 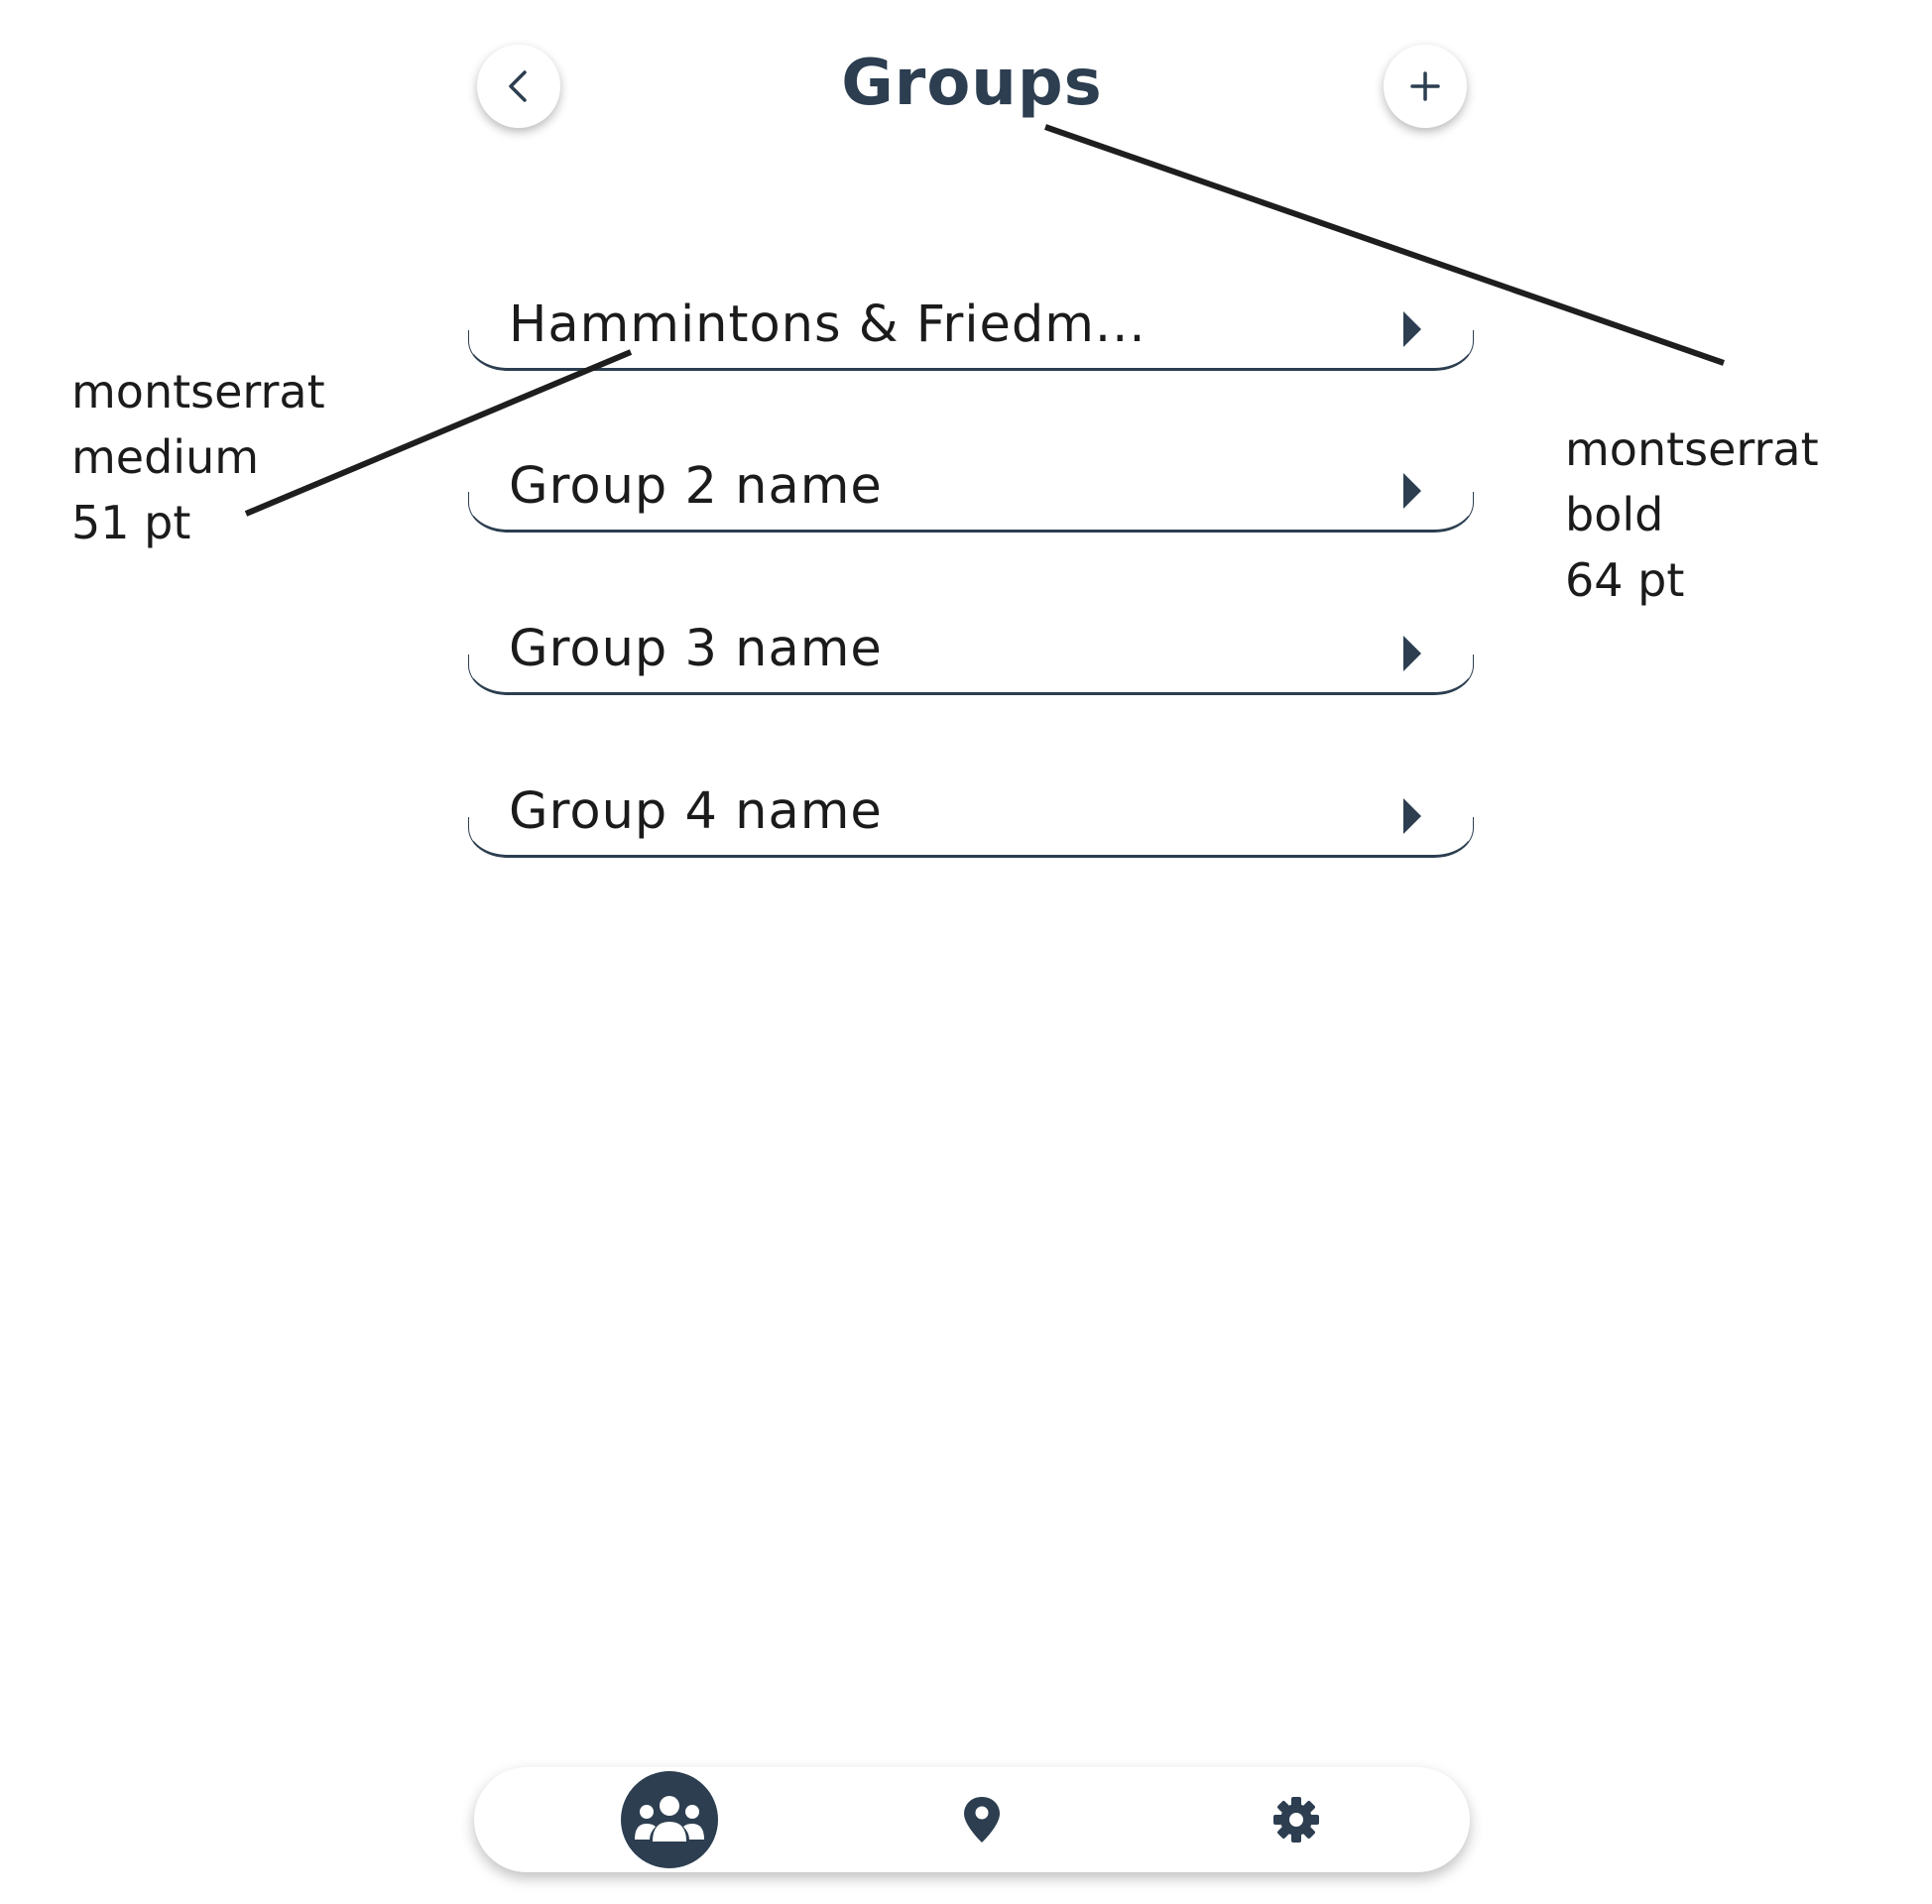 I want to click on add-group-button, so click(x=1425, y=86).